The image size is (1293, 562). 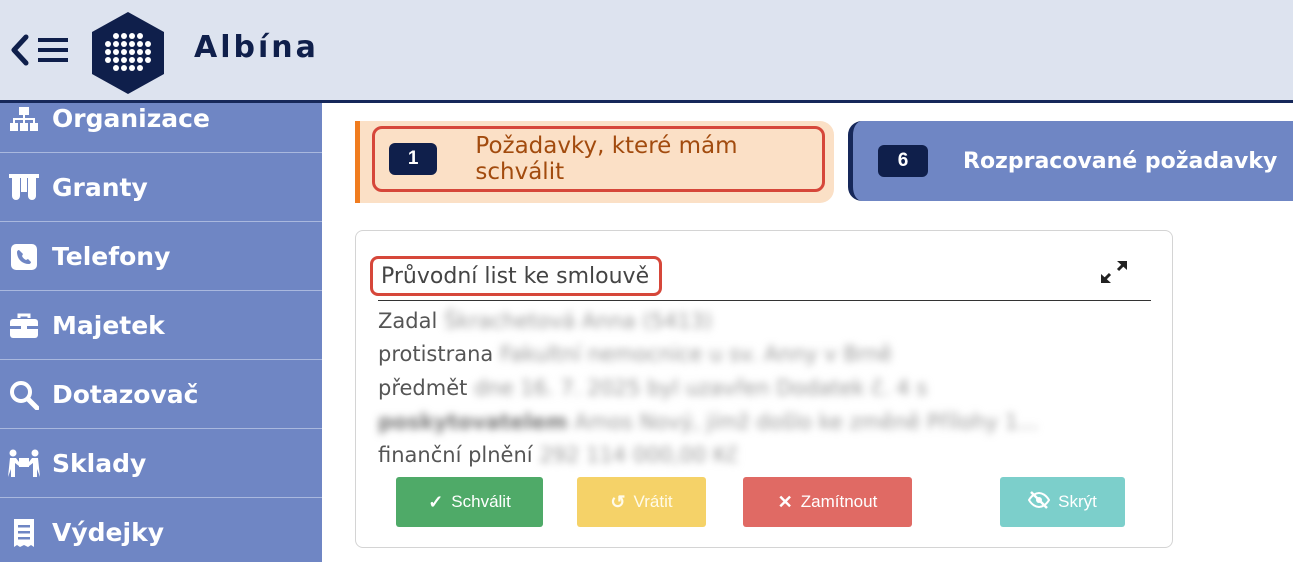 I want to click on tab-in-progress: 6 Rozpracované požadavky, so click(x=1070, y=161).